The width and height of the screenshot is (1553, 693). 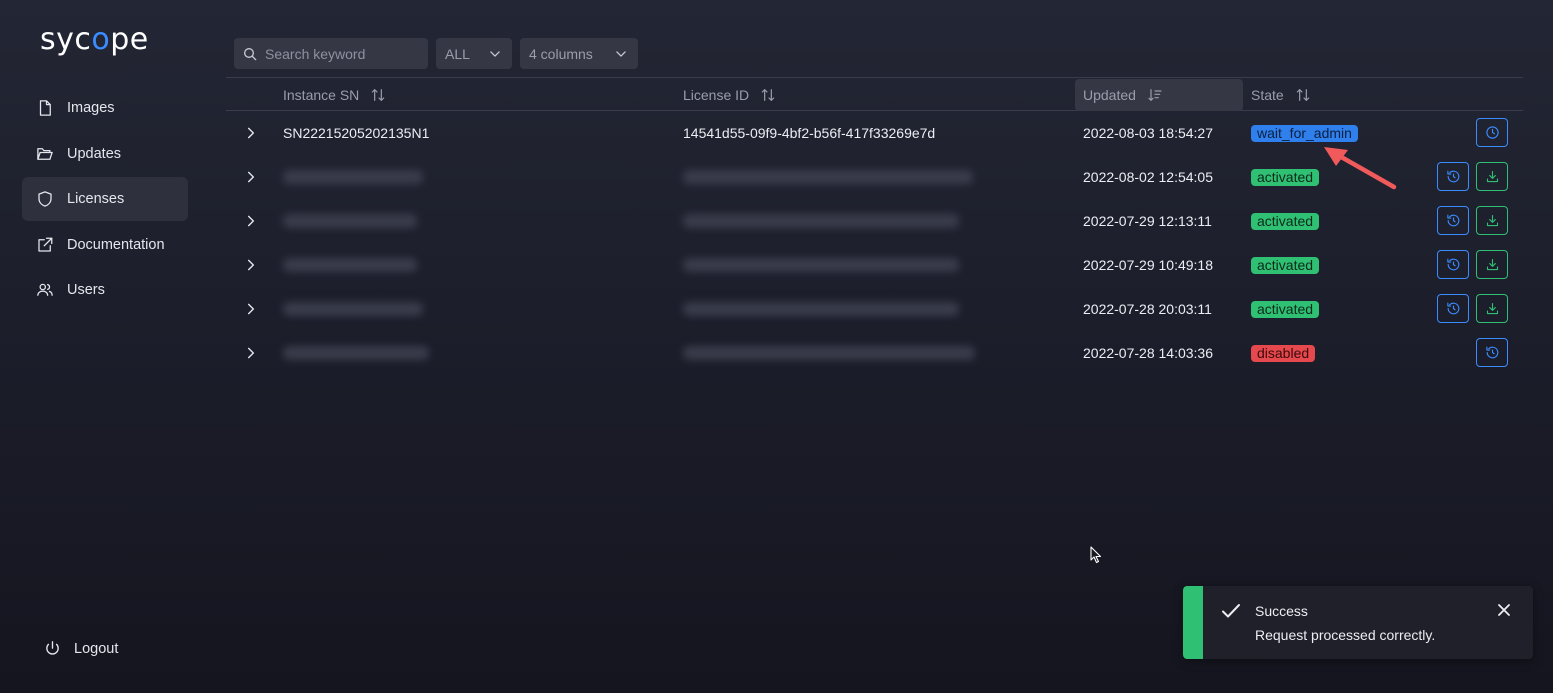 I want to click on table-row: 2022-07-29 10:49:18 activated, so click(x=874, y=265).